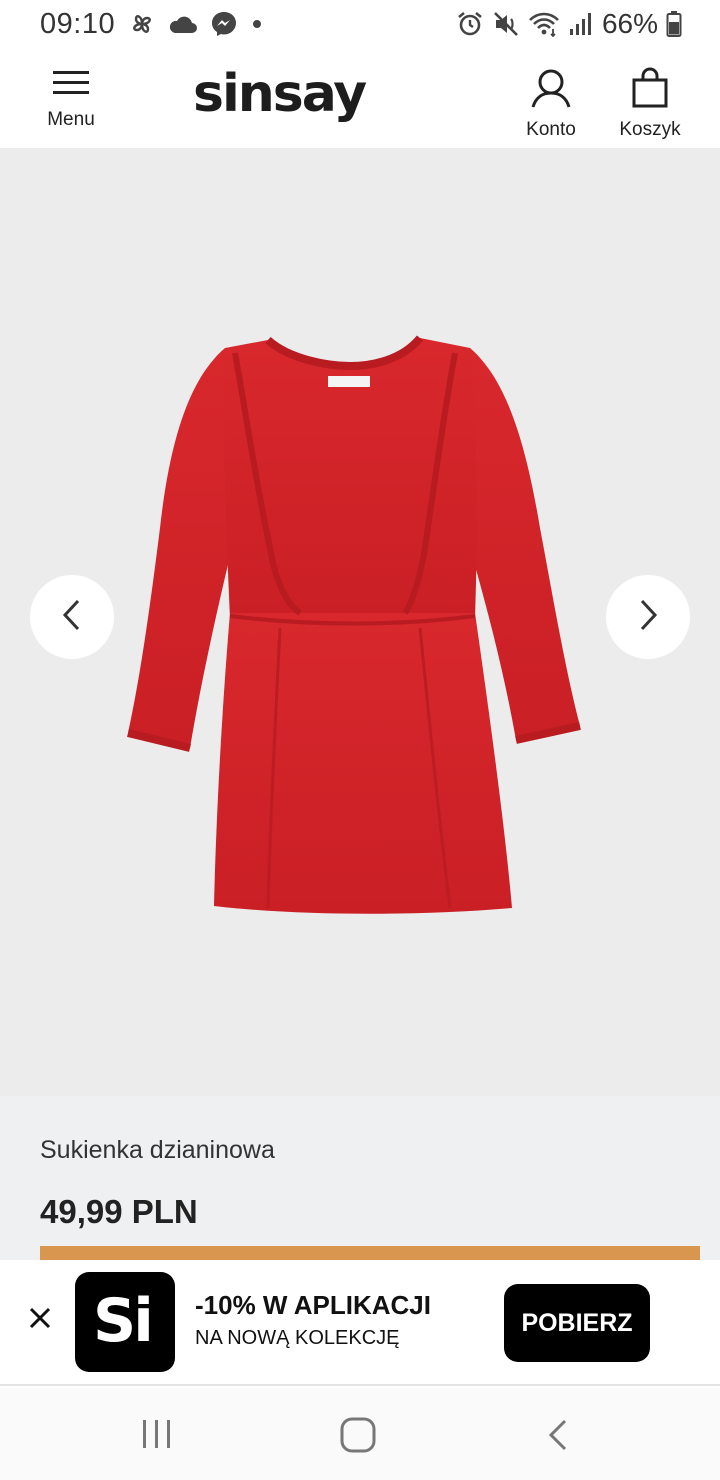  Describe the element at coordinates (224, 24) in the screenshot. I see `messenger-icon` at that location.